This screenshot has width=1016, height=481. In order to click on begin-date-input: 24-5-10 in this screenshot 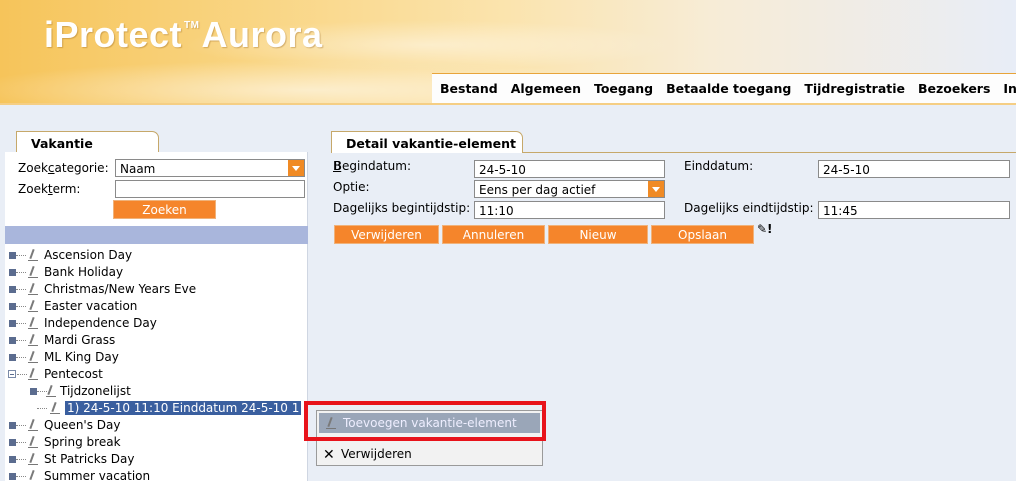, I will do `click(569, 169)`.